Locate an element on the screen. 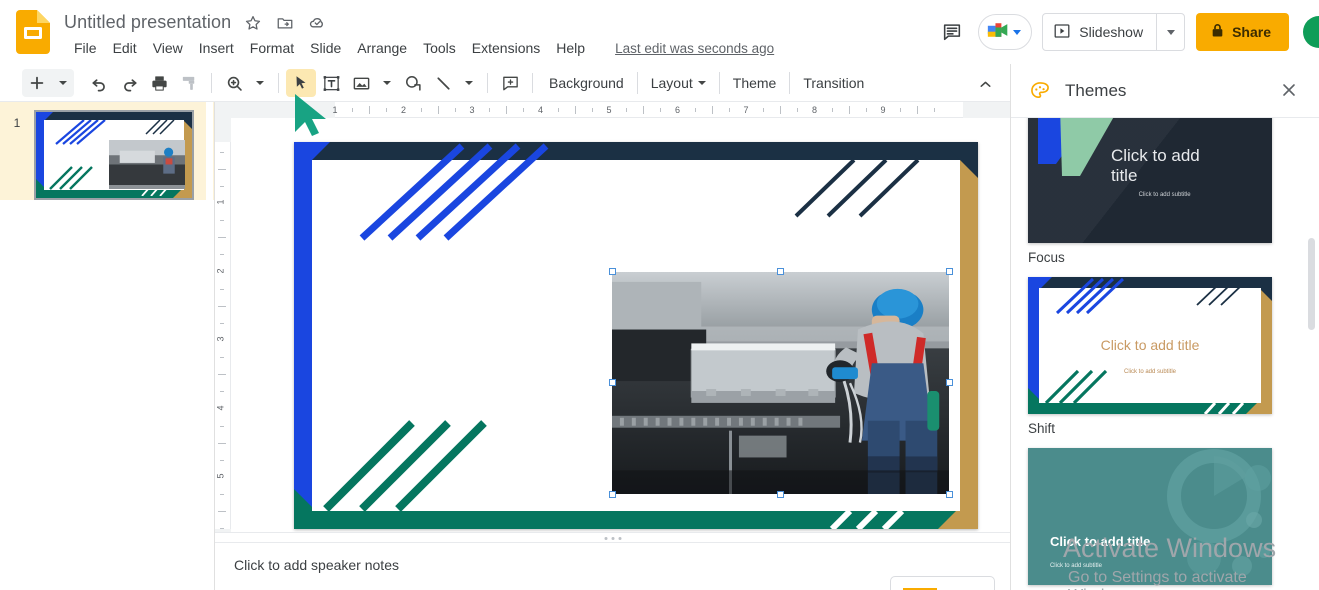 The image size is (1319, 590). image-handle-s is located at coordinates (780, 494).